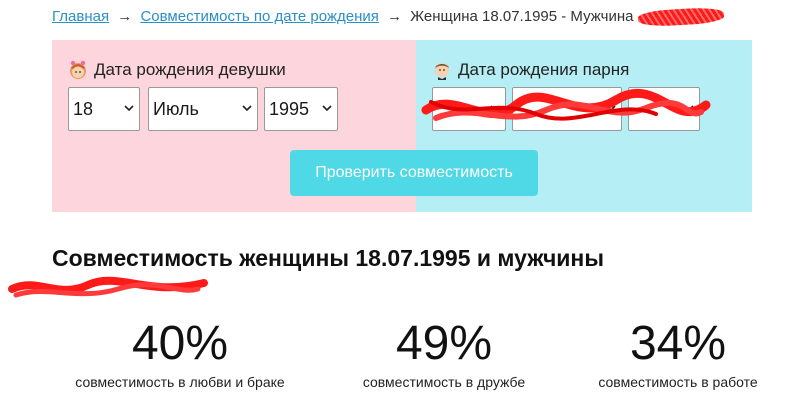  What do you see at coordinates (190, 69) in the screenshot?
I see `girl-birthdate-label-text: Дата рождения девушки` at bounding box center [190, 69].